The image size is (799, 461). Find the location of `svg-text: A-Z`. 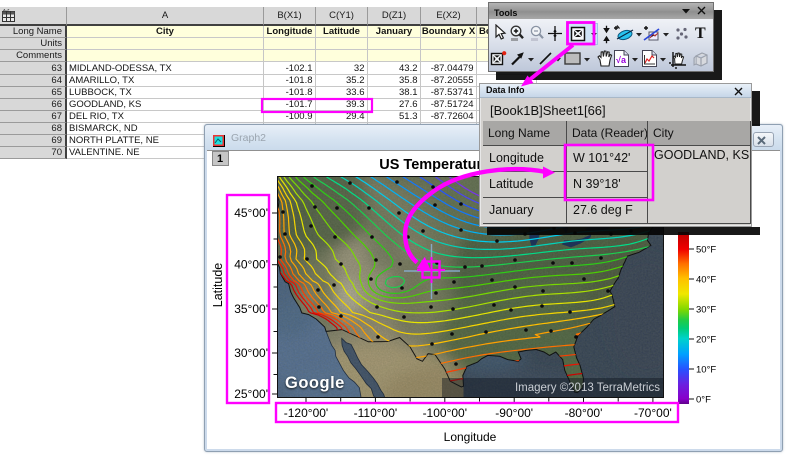

svg-text: A-Z is located at coordinates (6, 11).